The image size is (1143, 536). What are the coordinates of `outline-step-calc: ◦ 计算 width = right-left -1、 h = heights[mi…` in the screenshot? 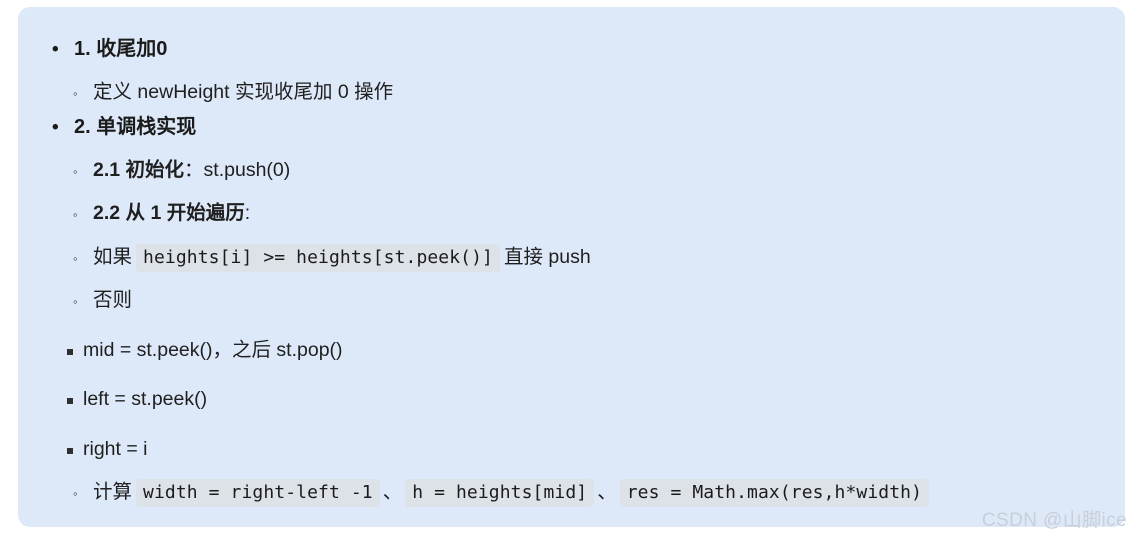 It's located at (599, 493).